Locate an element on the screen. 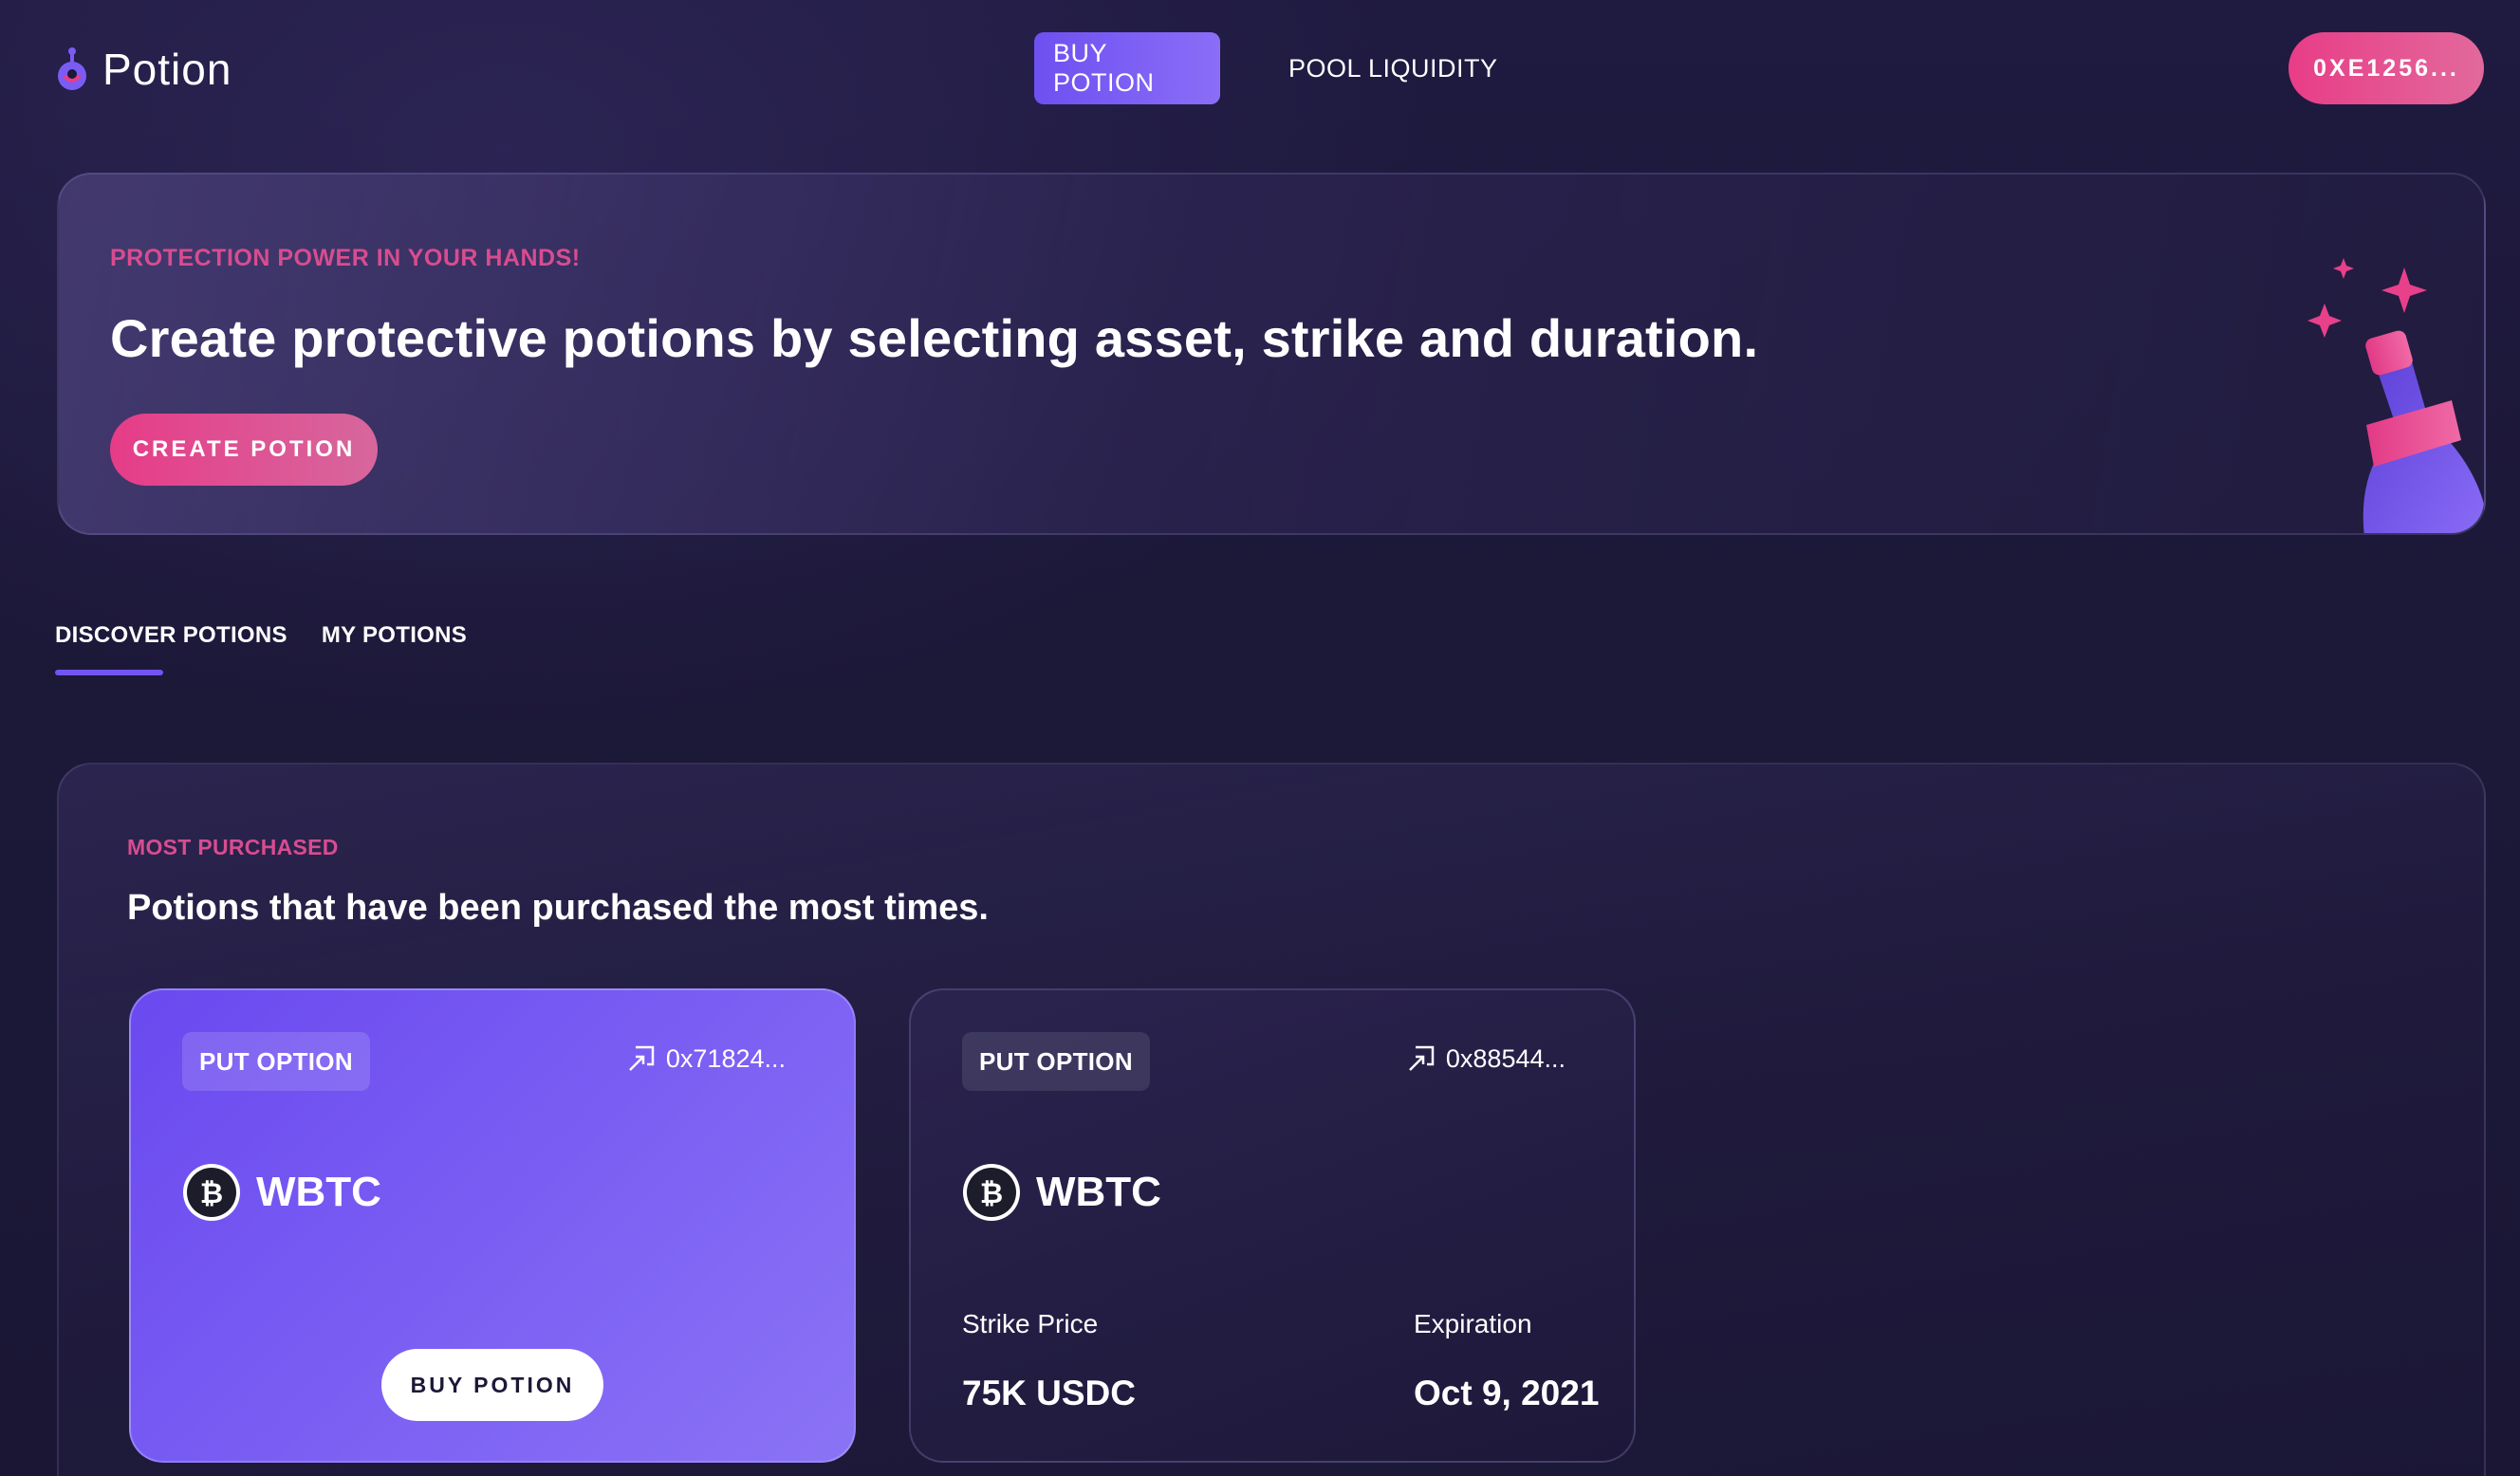 This screenshot has width=2520, height=1476. logo: Potion is located at coordinates (143, 70).